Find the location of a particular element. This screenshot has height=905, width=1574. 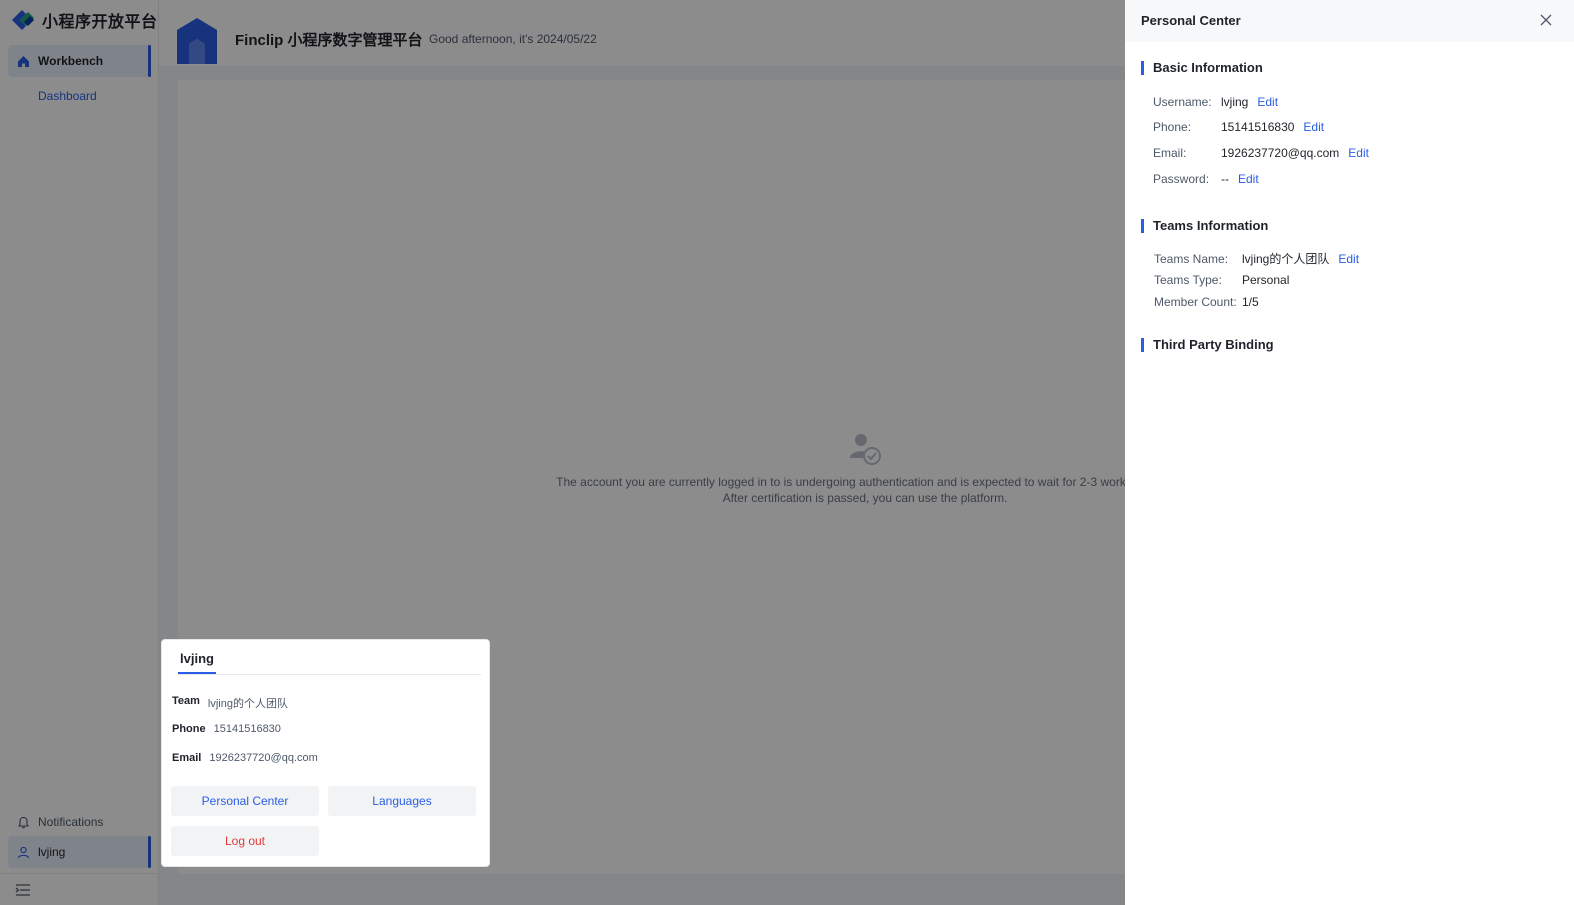

username-value: lvjing is located at coordinates (1235, 102).